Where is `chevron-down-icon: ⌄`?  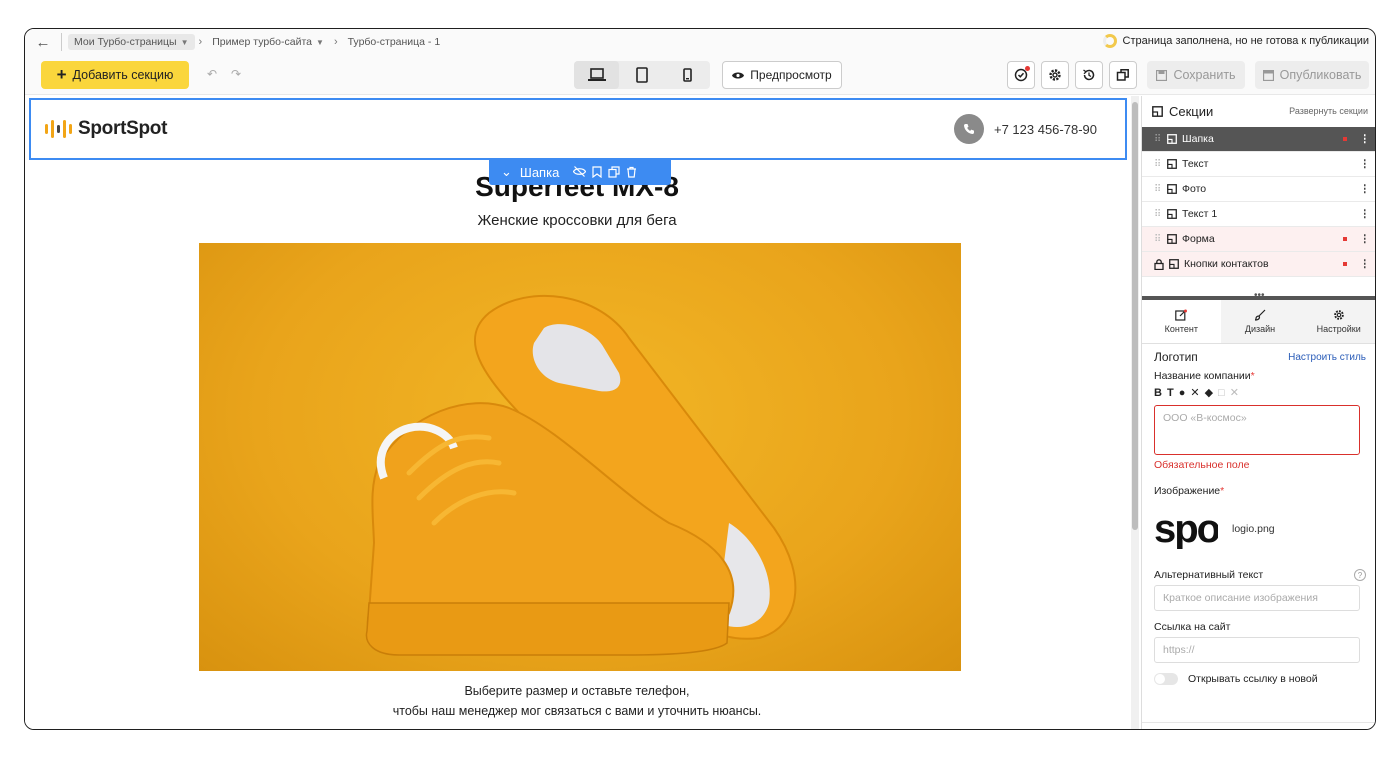
chevron-down-icon: ⌄ is located at coordinates (506, 172).